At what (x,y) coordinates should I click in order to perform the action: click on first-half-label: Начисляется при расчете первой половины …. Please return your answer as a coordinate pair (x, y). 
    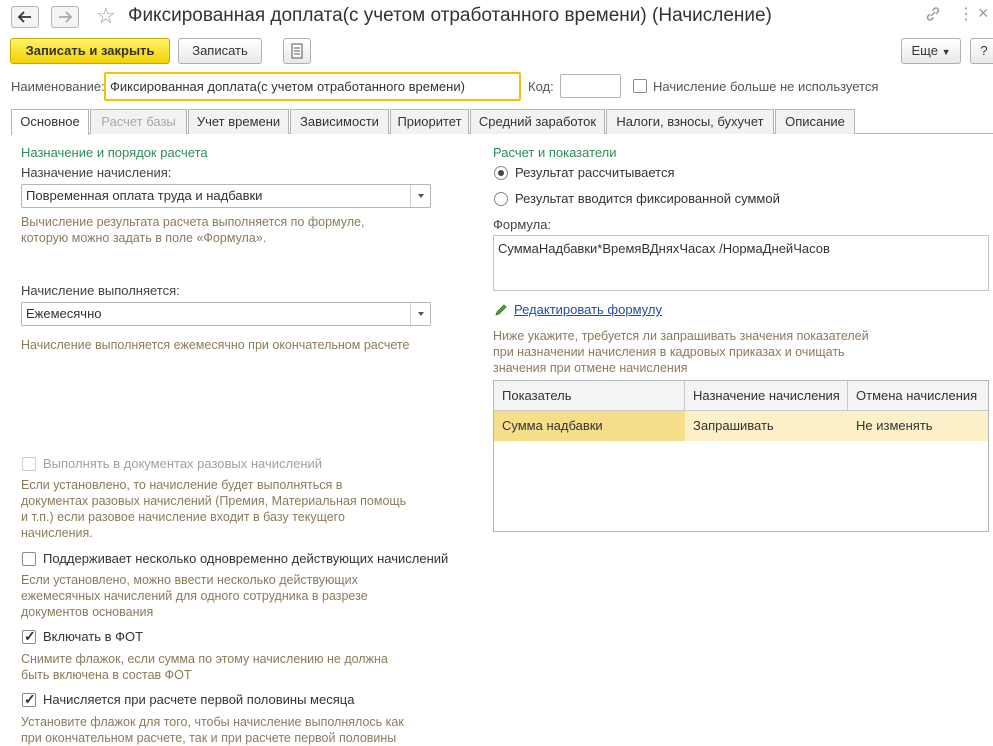
    Looking at the image, I should click on (199, 699).